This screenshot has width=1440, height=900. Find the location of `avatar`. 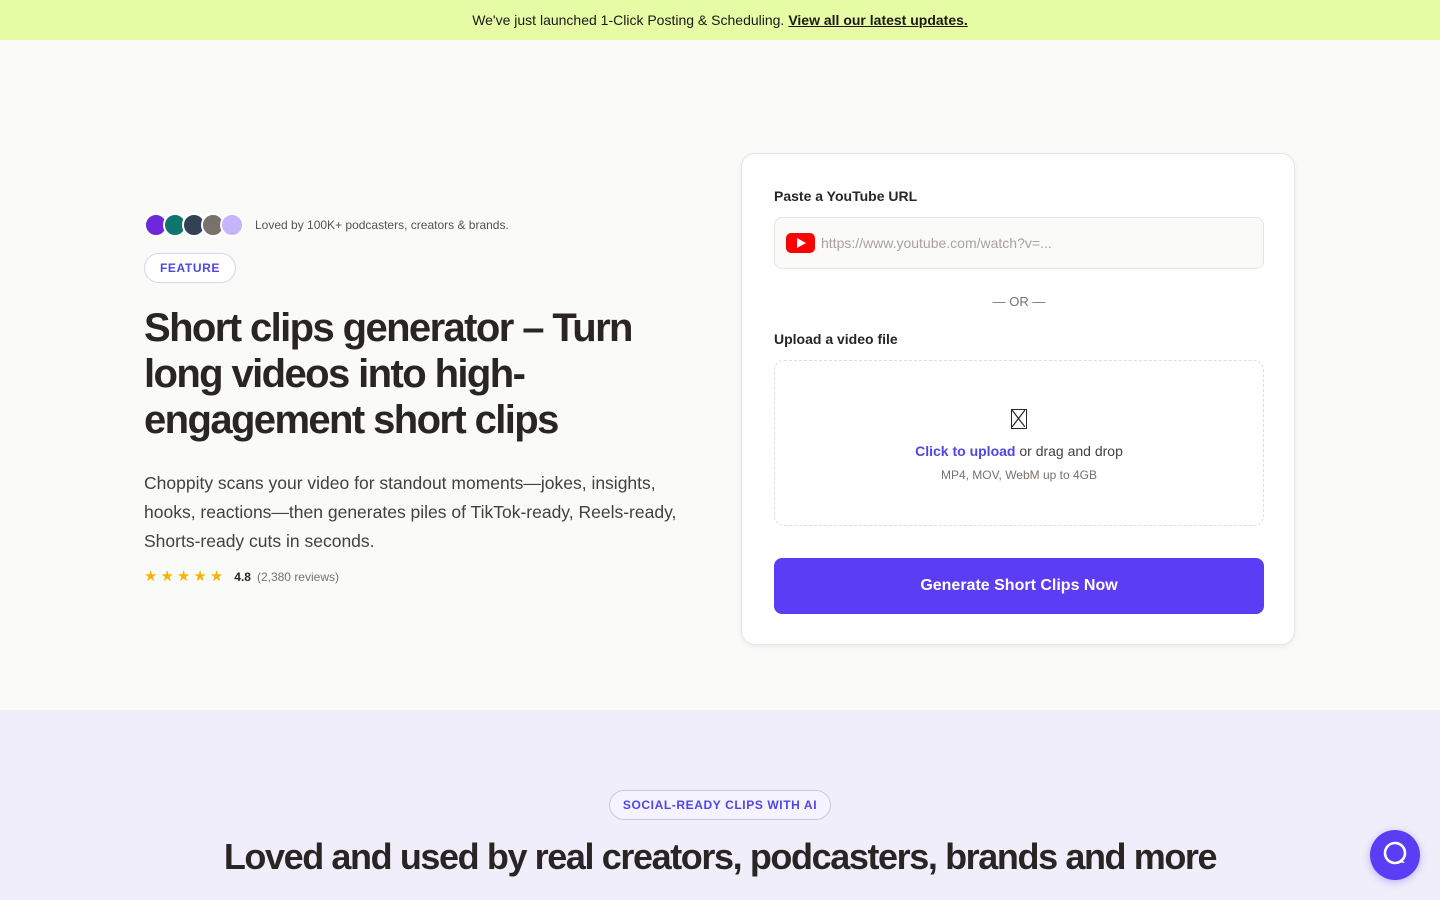

avatar is located at coordinates (232, 225).